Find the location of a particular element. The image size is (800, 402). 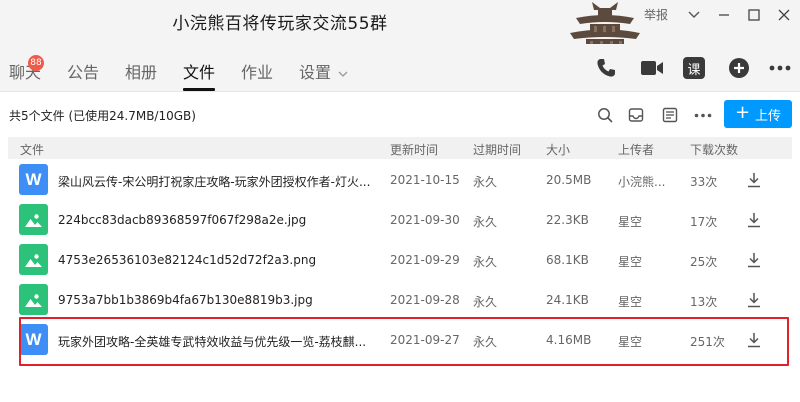

plus-icon: + is located at coordinates (742, 112).